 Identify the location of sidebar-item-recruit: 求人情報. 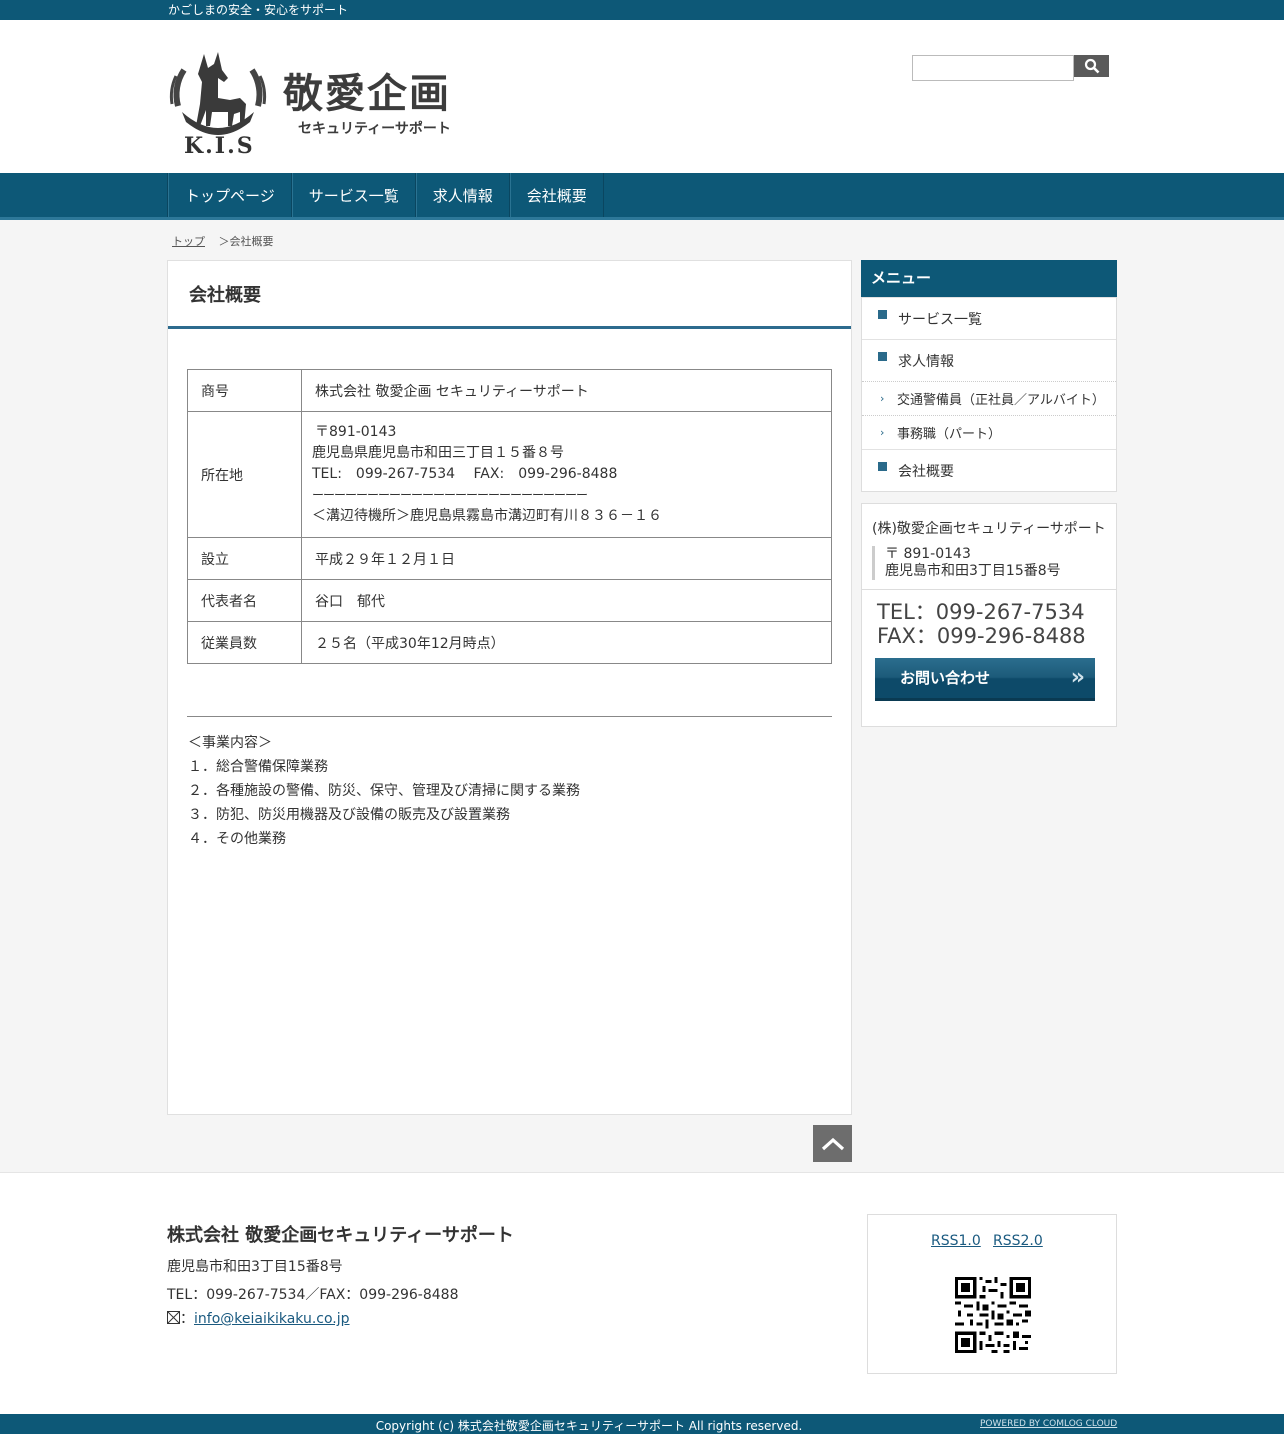
(989, 360).